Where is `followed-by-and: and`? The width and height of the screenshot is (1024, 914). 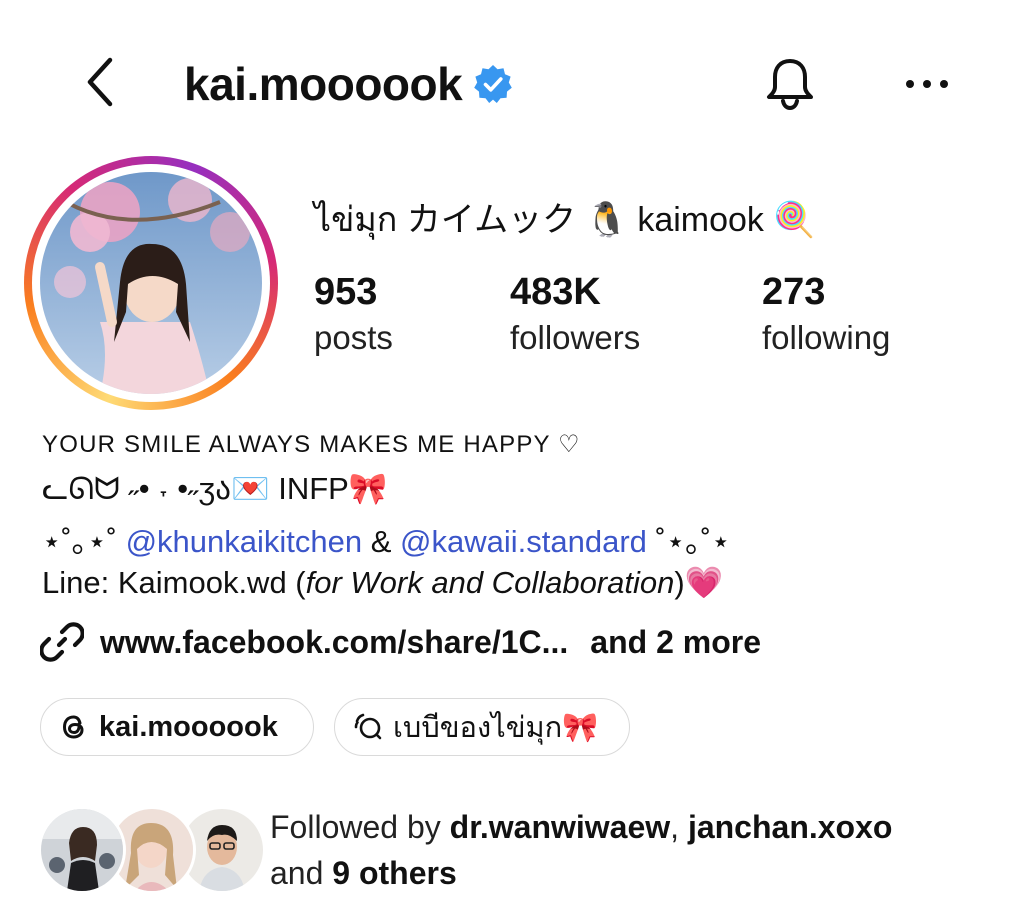
followed-by-and: and is located at coordinates (301, 873).